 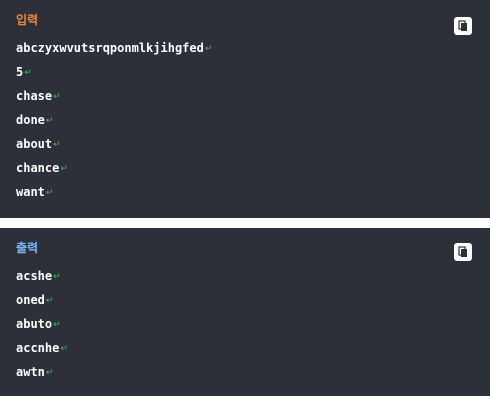 I want to click on input-line: 5↵, so click(x=24, y=72).